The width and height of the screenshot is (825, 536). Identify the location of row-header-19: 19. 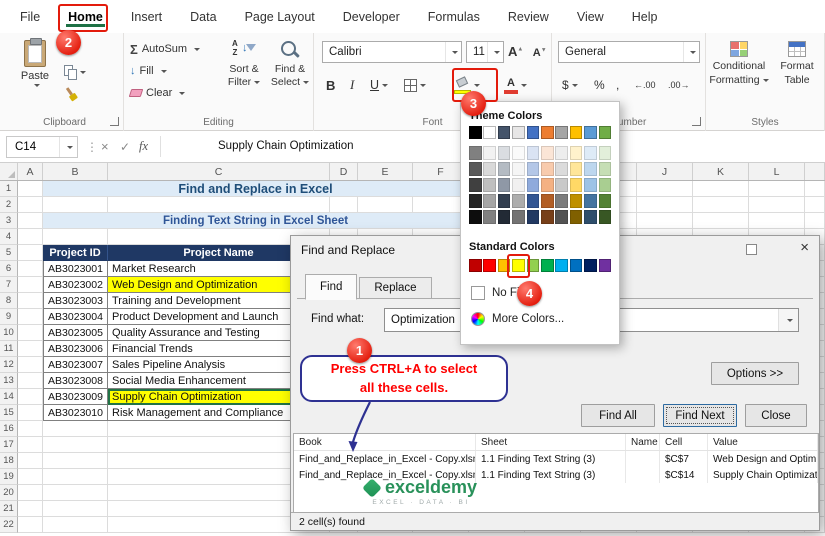
(9, 477).